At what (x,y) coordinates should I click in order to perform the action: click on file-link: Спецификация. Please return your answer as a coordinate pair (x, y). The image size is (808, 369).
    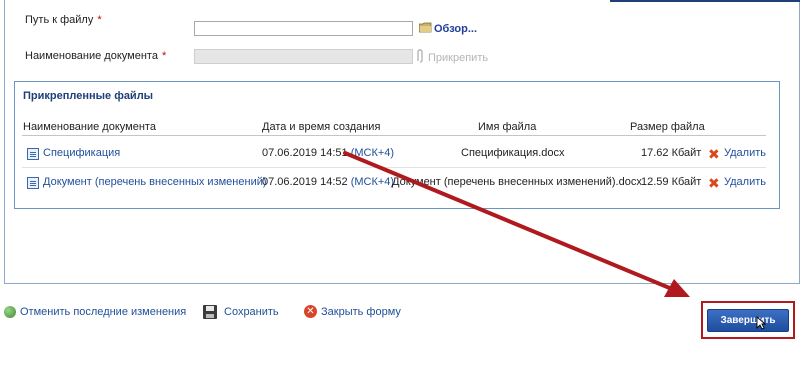
    Looking at the image, I should click on (81, 153).